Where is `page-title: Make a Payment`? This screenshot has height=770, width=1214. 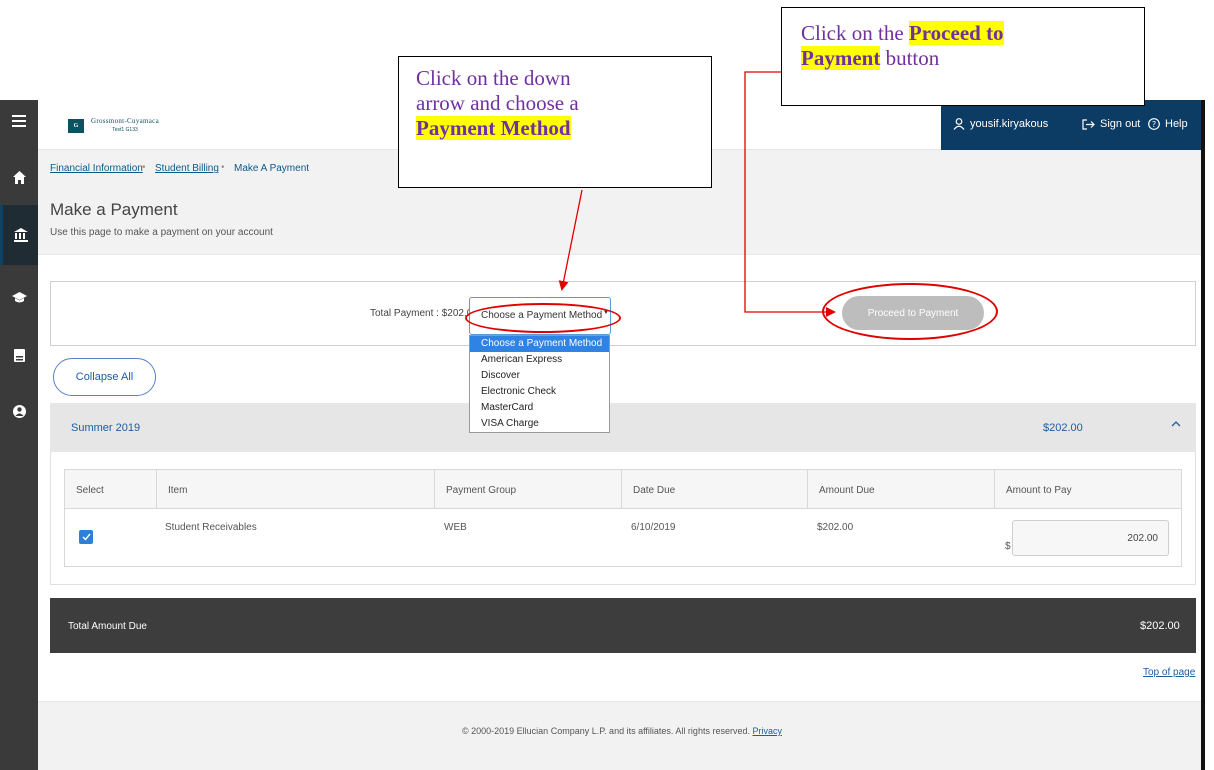
page-title: Make a Payment is located at coordinates (114, 209).